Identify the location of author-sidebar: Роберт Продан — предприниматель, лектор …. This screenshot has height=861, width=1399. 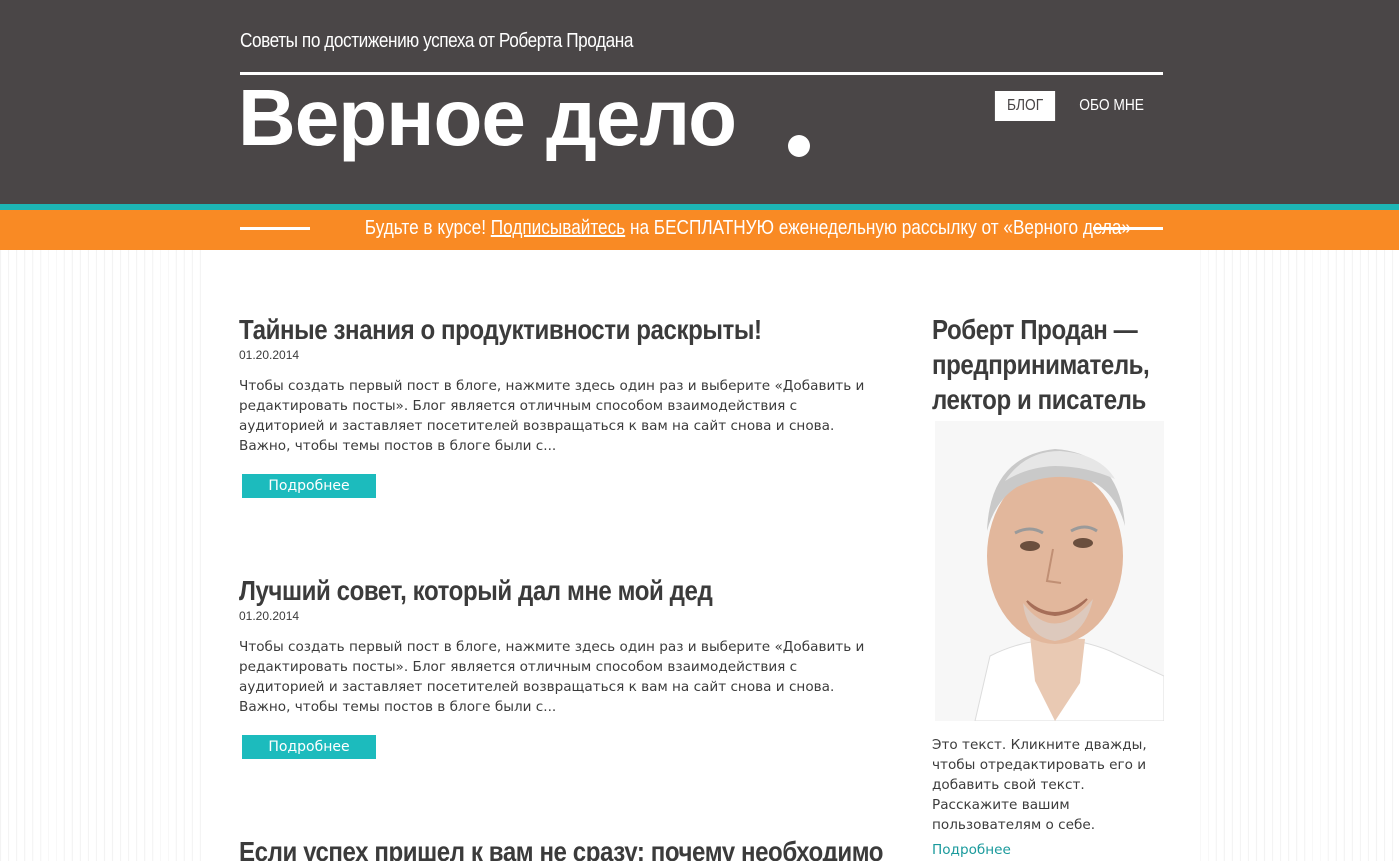
(1049, 585).